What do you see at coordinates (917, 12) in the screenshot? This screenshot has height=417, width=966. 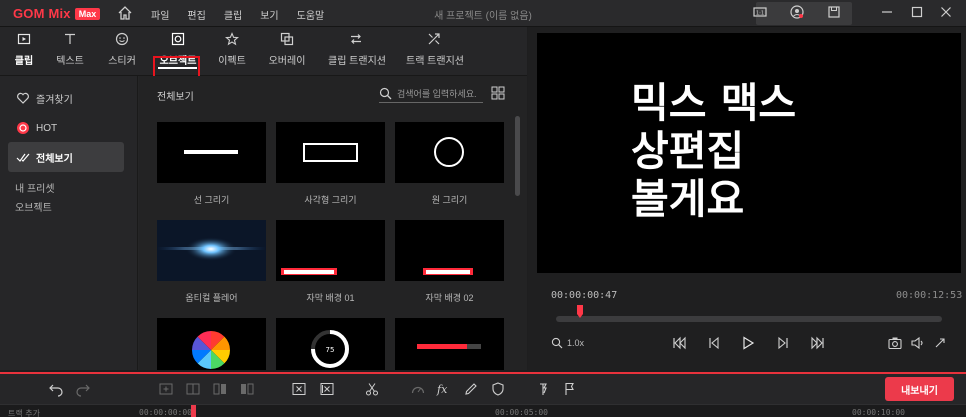 I see `maximize-icon` at bounding box center [917, 12].